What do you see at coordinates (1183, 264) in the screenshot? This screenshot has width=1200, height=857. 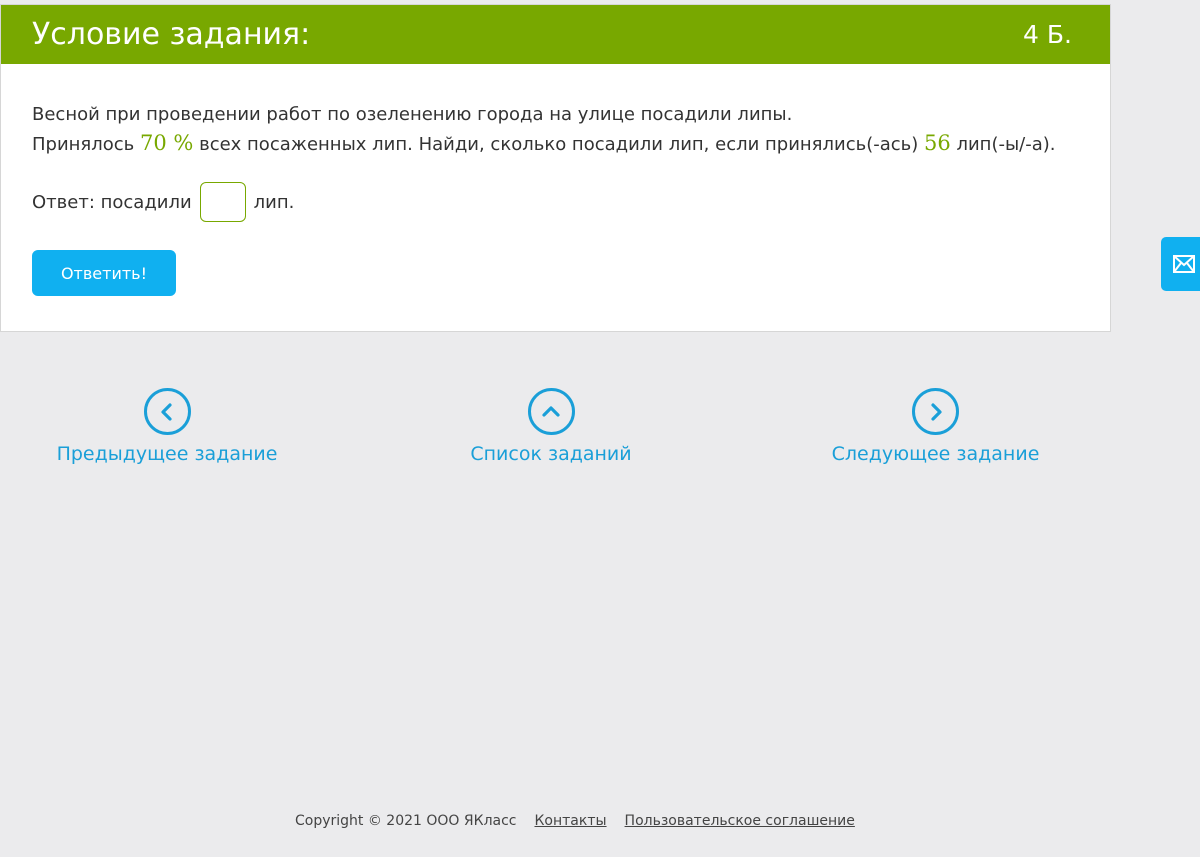 I see `envelope-icon` at bounding box center [1183, 264].